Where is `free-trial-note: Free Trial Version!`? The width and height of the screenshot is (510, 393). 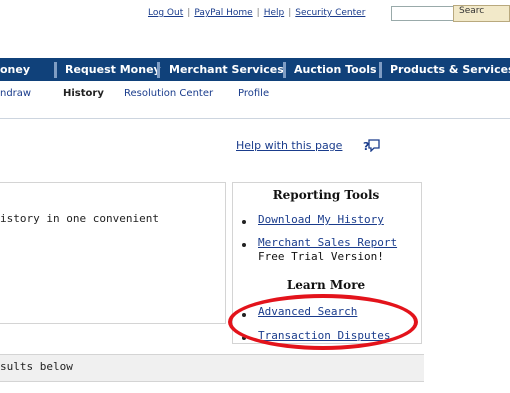 free-trial-note: Free Trial Version! is located at coordinates (321, 256).